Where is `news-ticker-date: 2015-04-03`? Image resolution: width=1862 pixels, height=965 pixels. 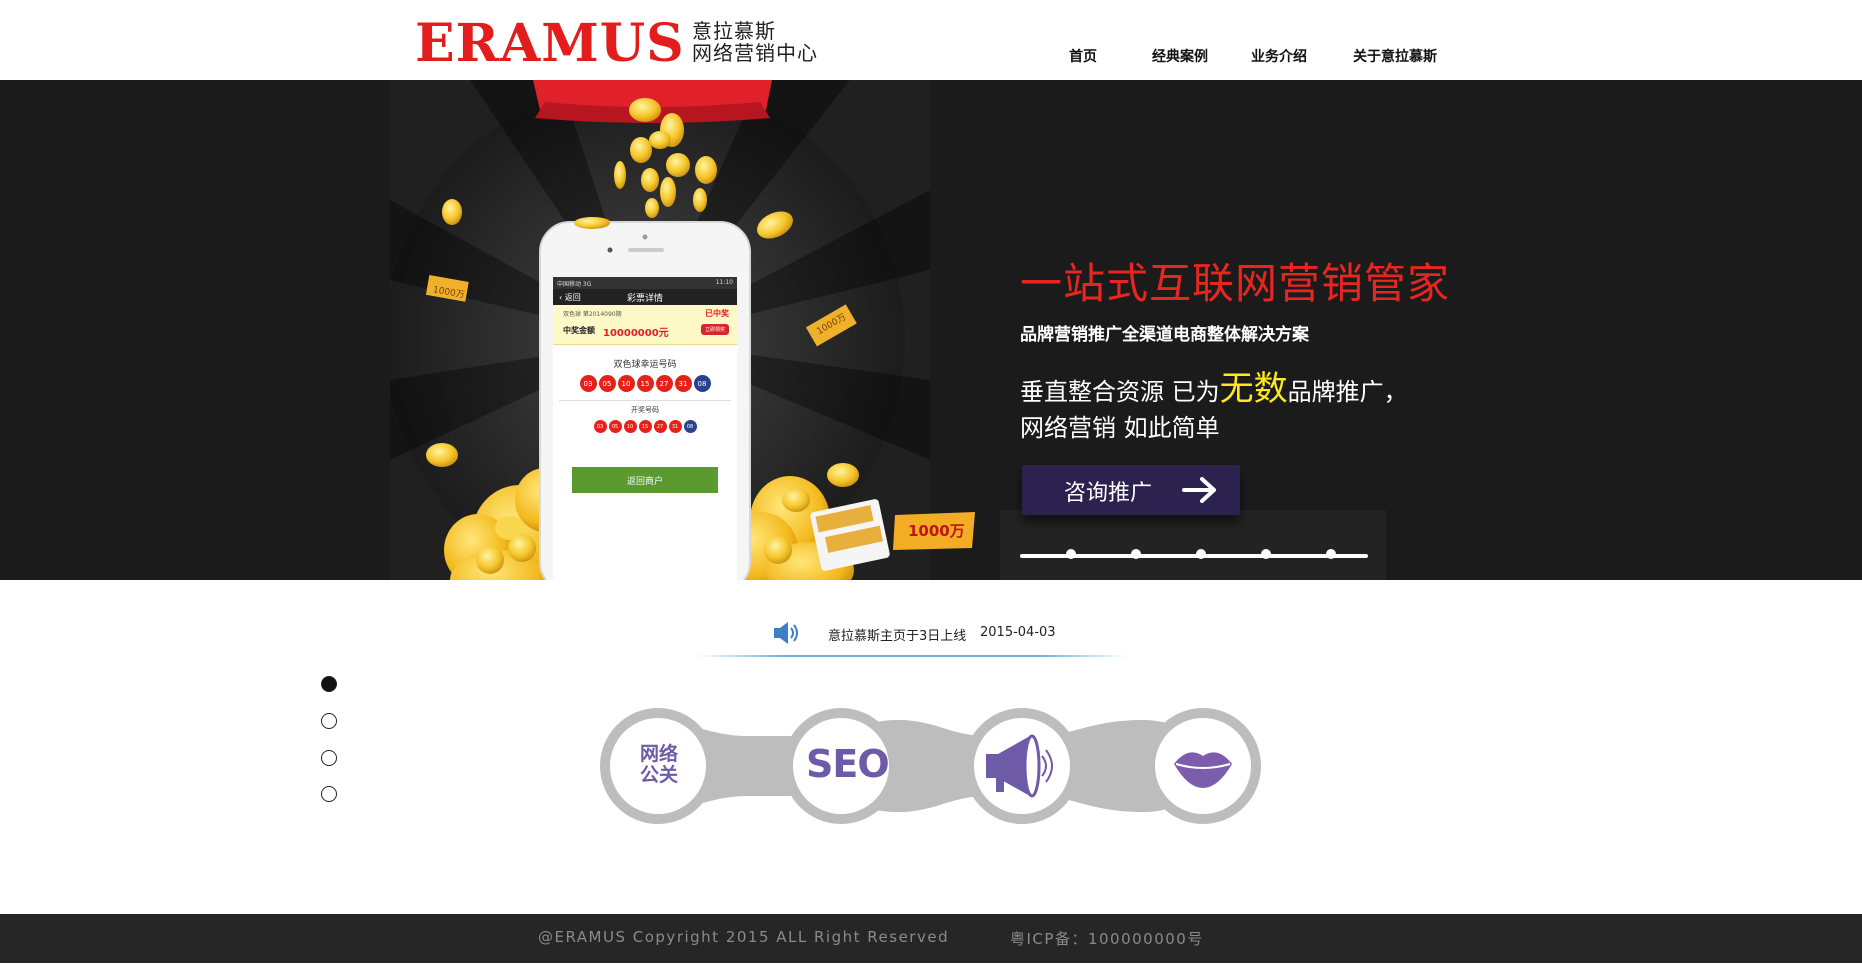
news-ticker-date: 2015-04-03 is located at coordinates (1018, 632).